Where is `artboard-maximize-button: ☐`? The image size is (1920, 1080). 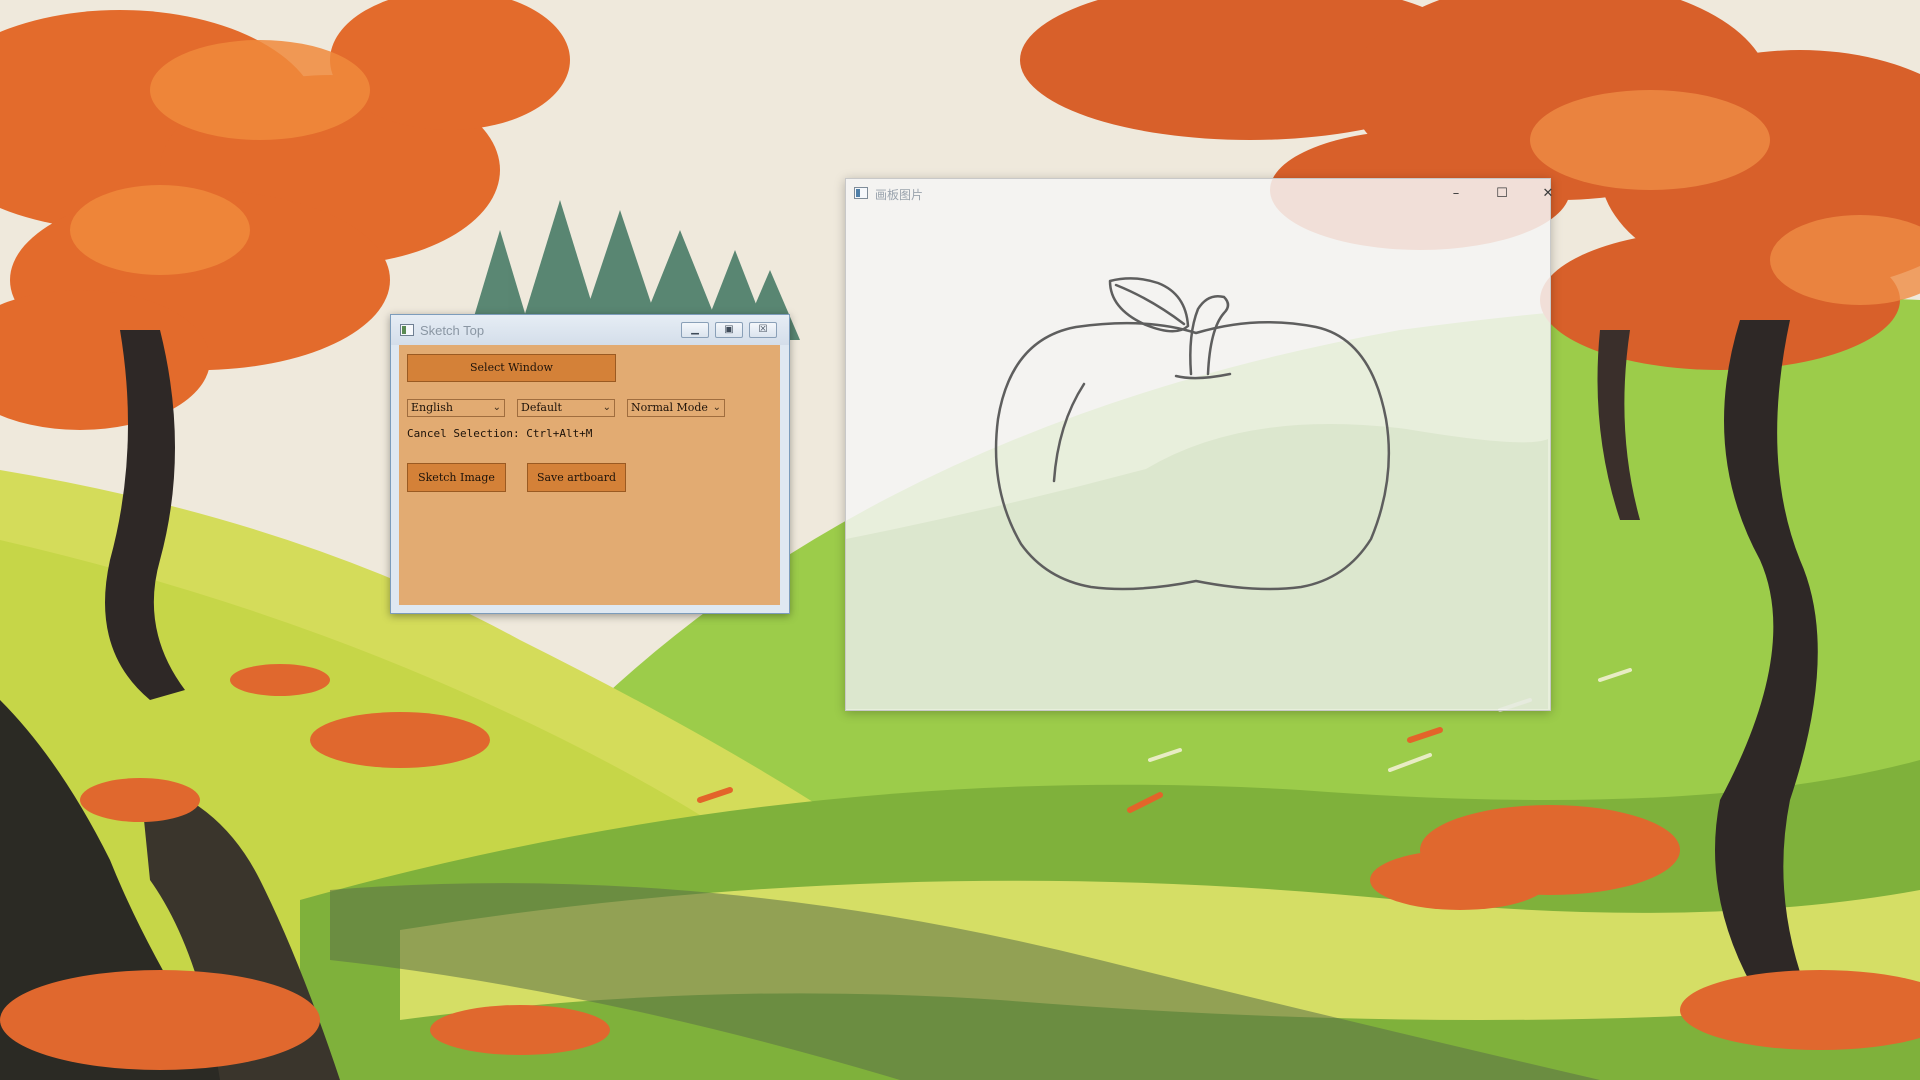
artboard-maximize-button: ☐ is located at coordinates (1502, 194).